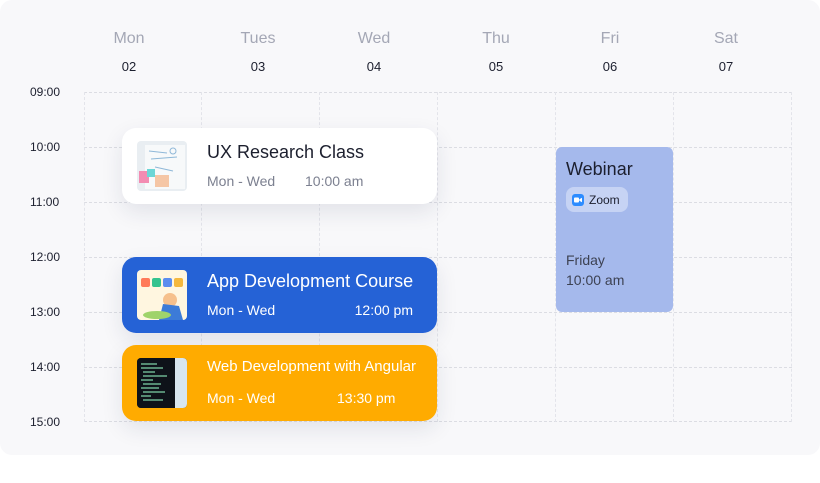 The image size is (820, 483). I want to click on day-number: 06, so click(610, 66).